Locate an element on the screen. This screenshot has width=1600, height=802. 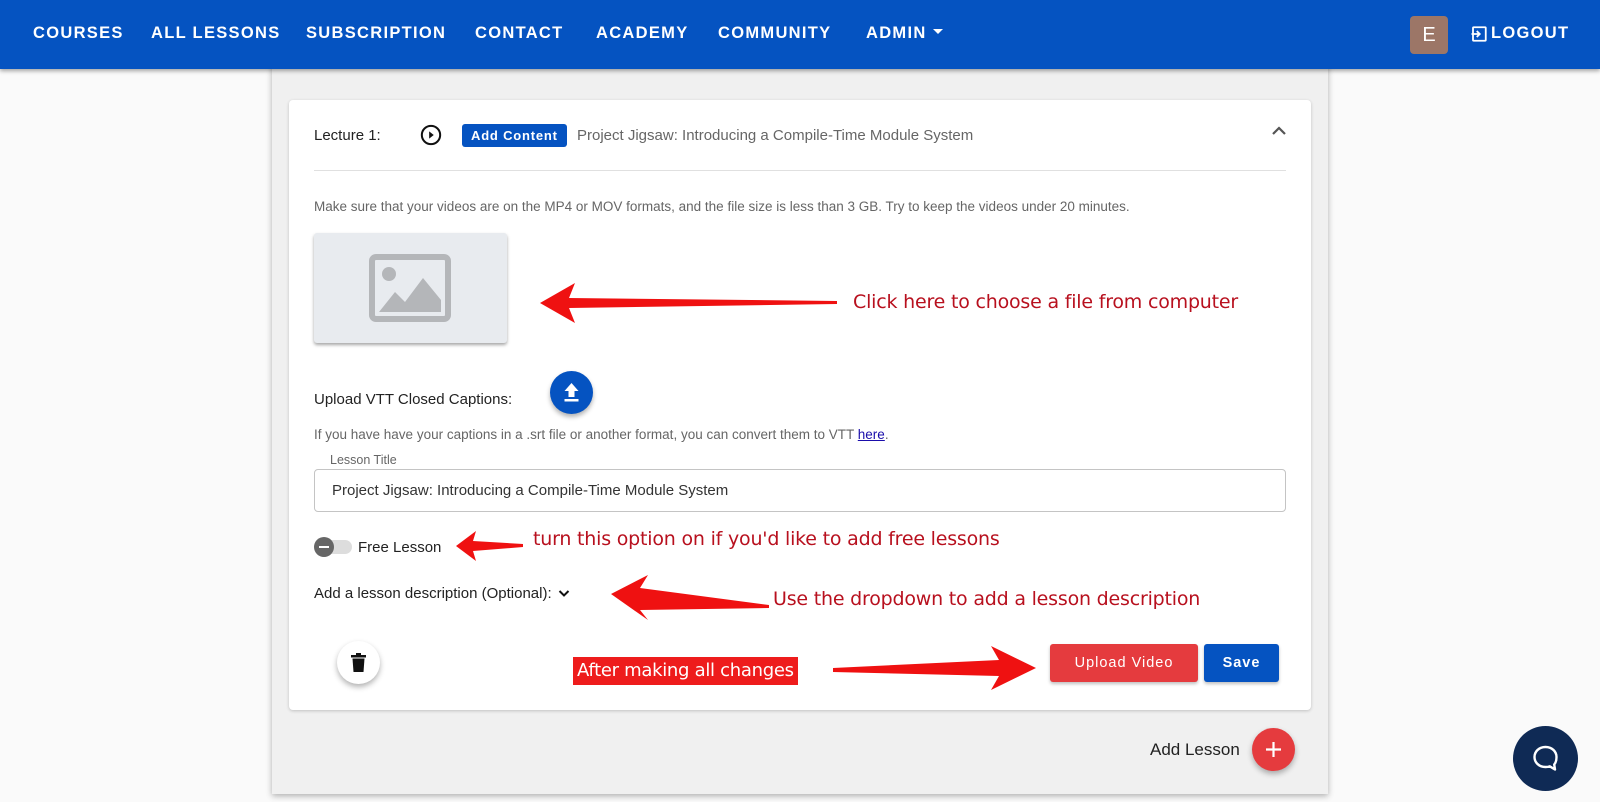
chevron-up-icon is located at coordinates (1279, 131).